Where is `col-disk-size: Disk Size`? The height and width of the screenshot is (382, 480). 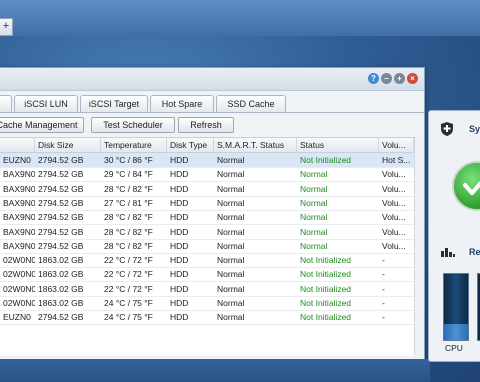 col-disk-size: Disk Size is located at coordinates (68, 145).